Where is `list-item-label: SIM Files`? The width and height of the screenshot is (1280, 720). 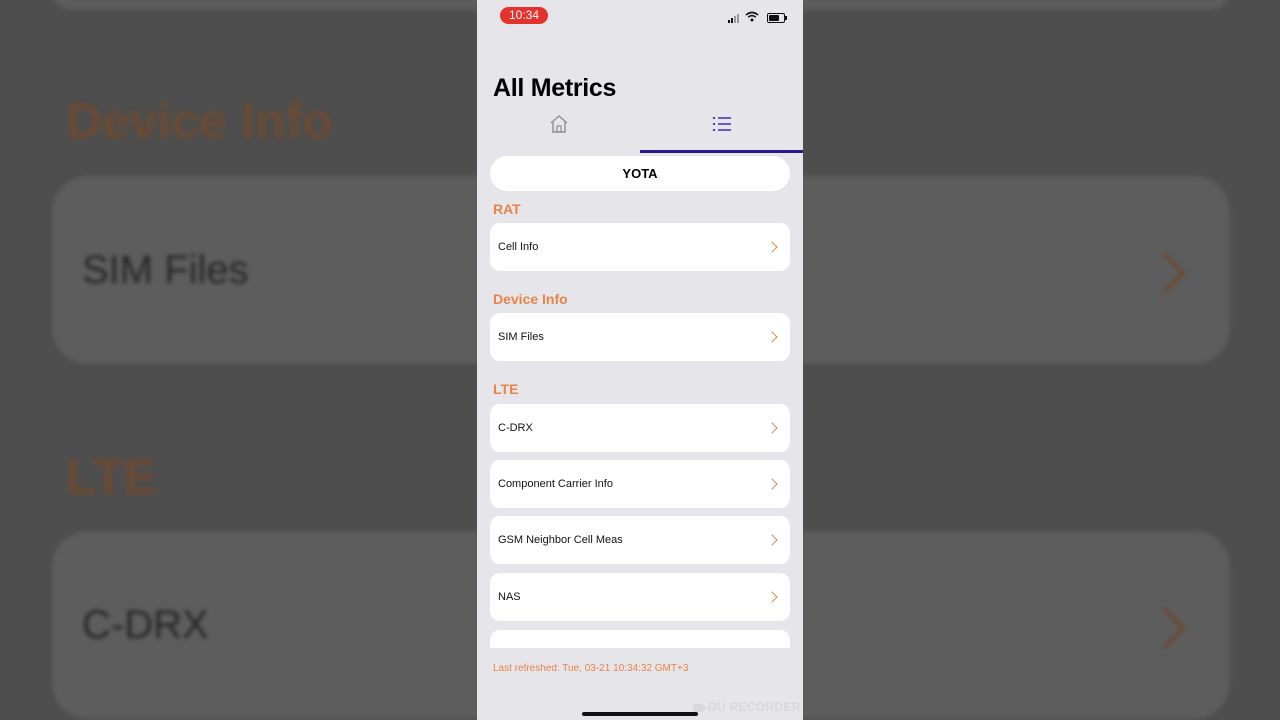
list-item-label: SIM Files is located at coordinates (521, 337).